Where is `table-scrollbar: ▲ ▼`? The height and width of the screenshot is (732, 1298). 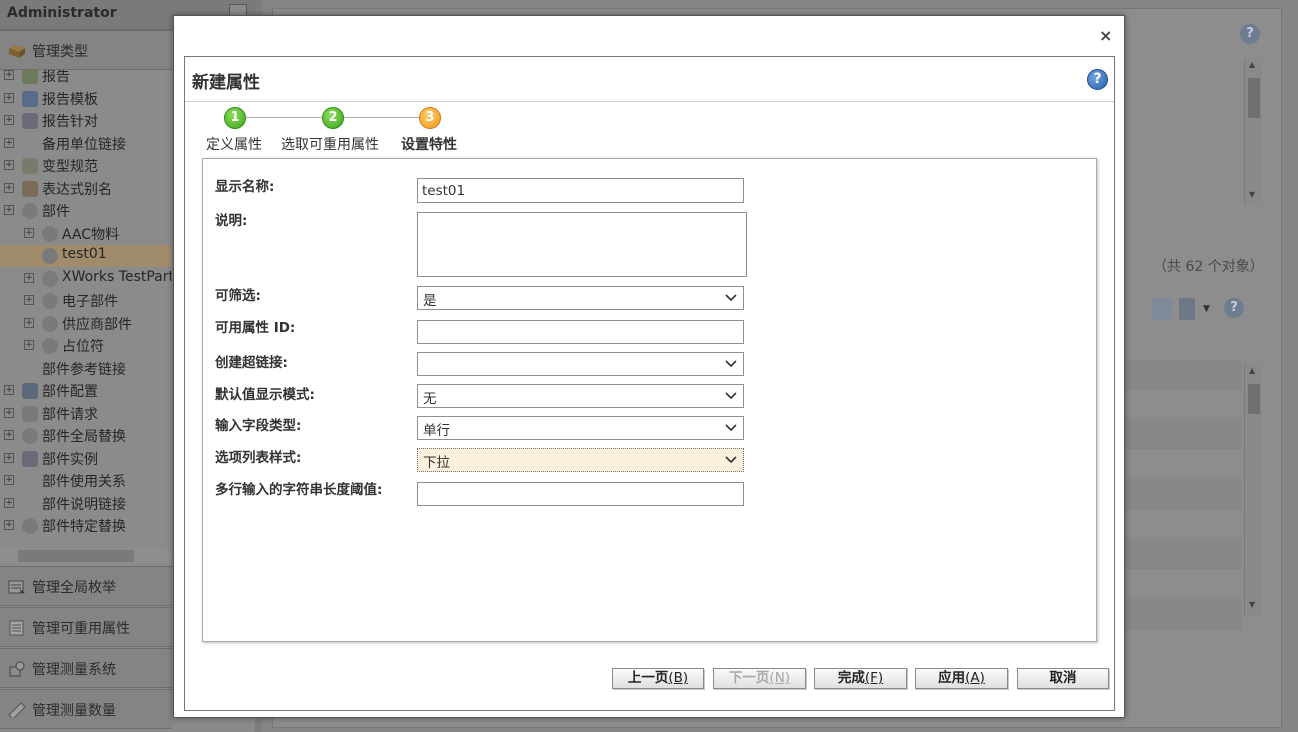
table-scrollbar: ▲ ▼ is located at coordinates (1253, 489).